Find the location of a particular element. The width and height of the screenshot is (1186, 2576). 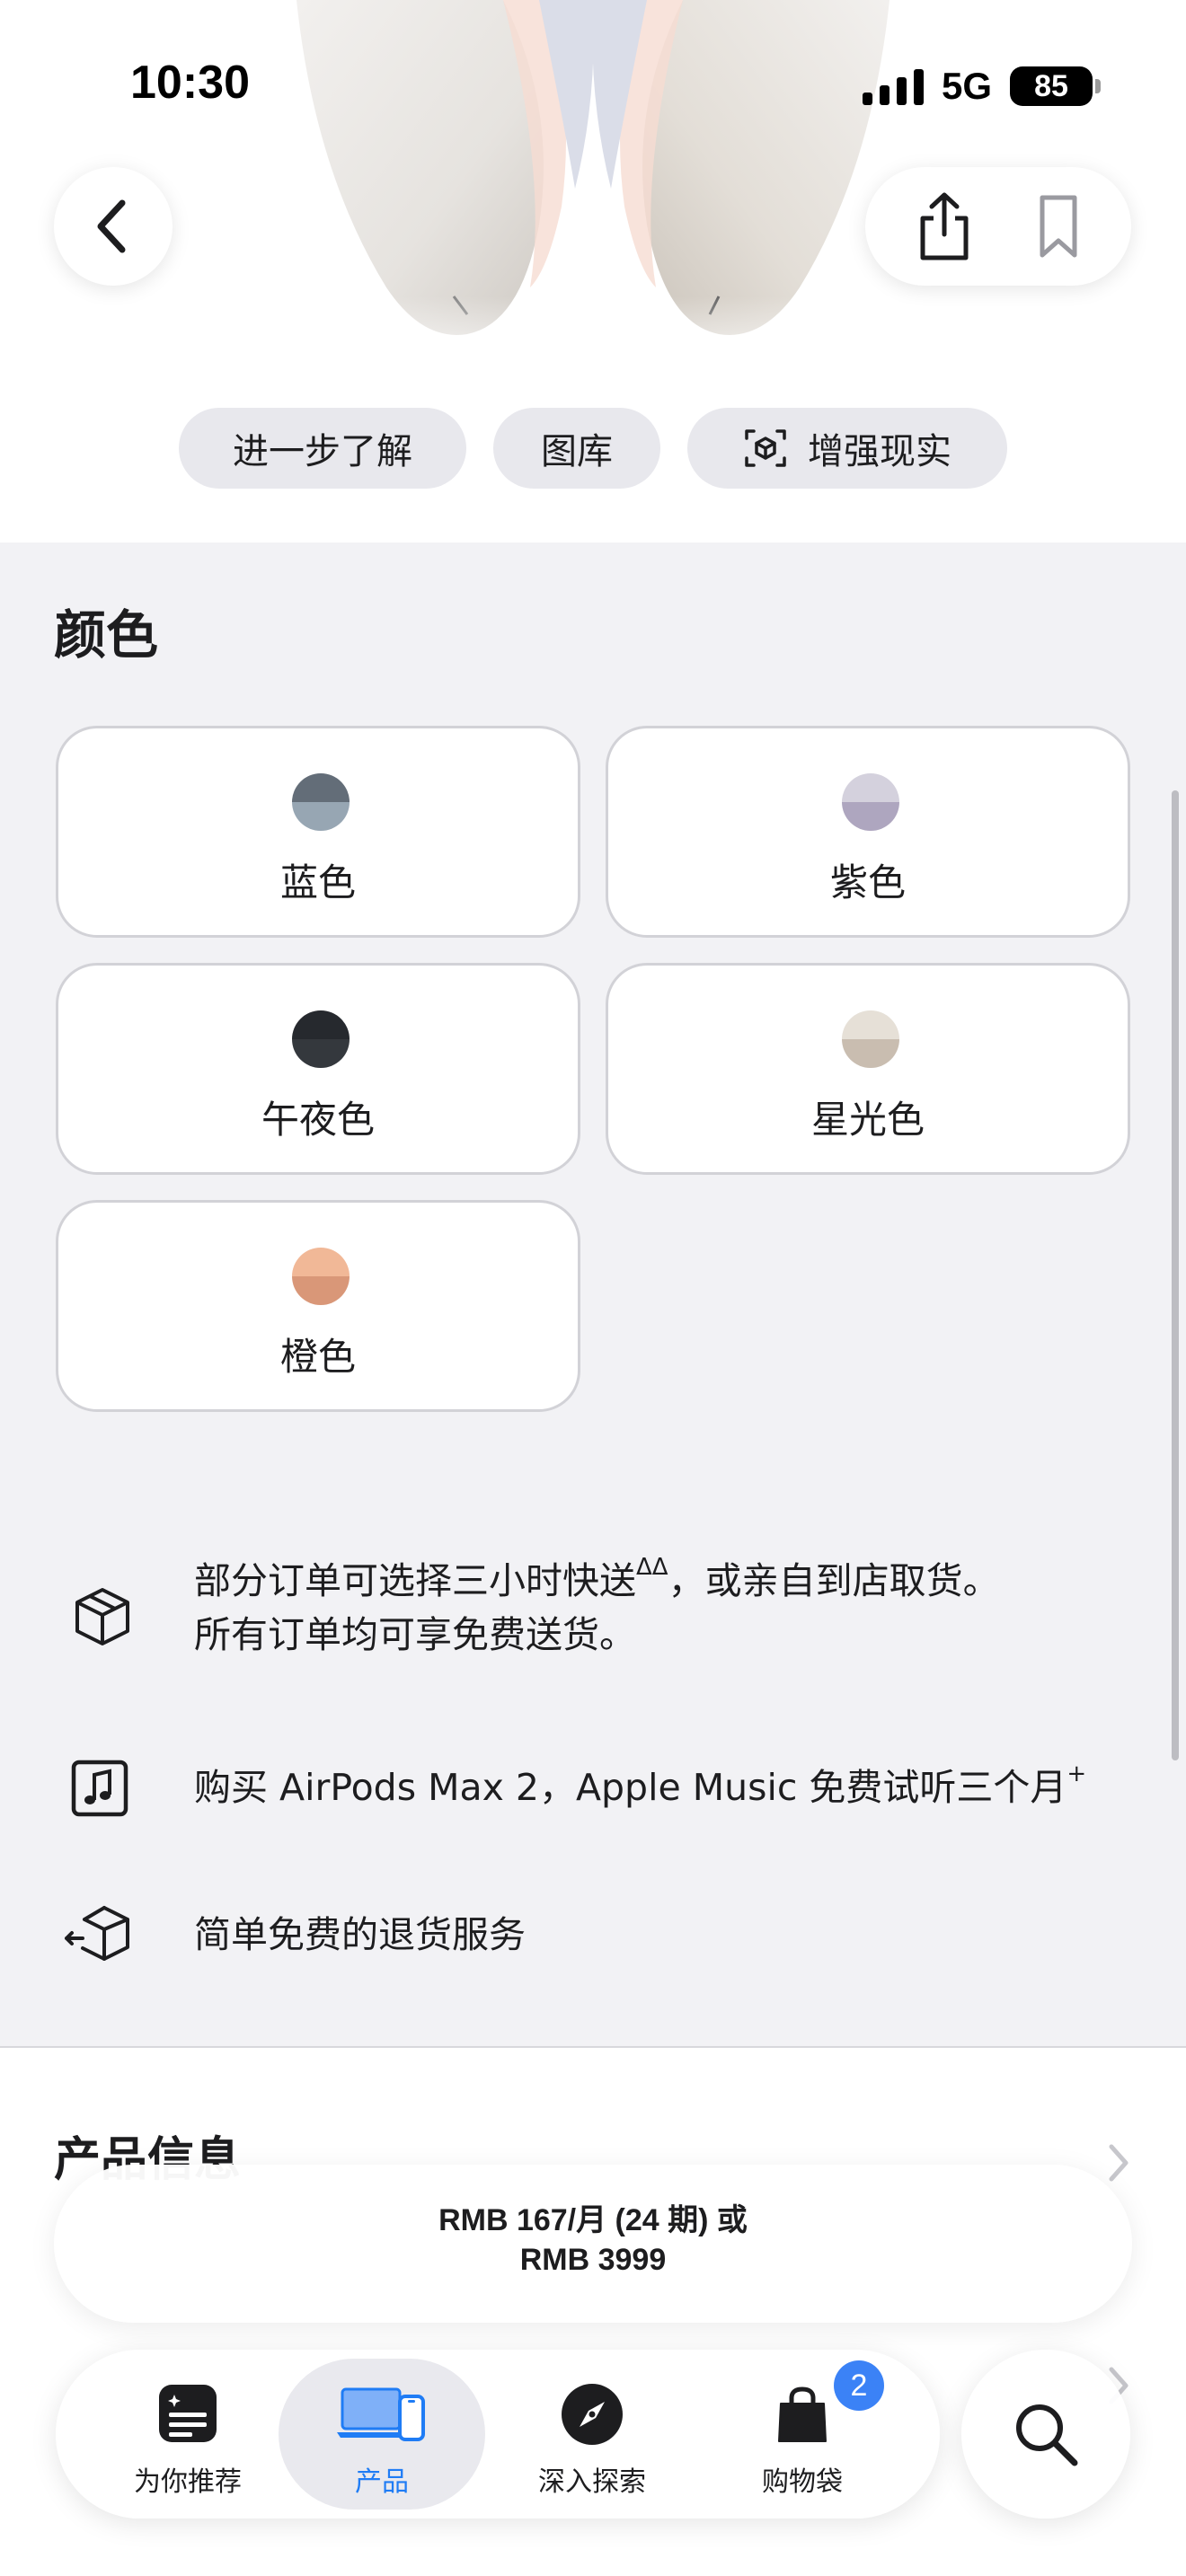

delivery-line1-end: ，或亲自到店取货。 is located at coordinates (834, 1580).